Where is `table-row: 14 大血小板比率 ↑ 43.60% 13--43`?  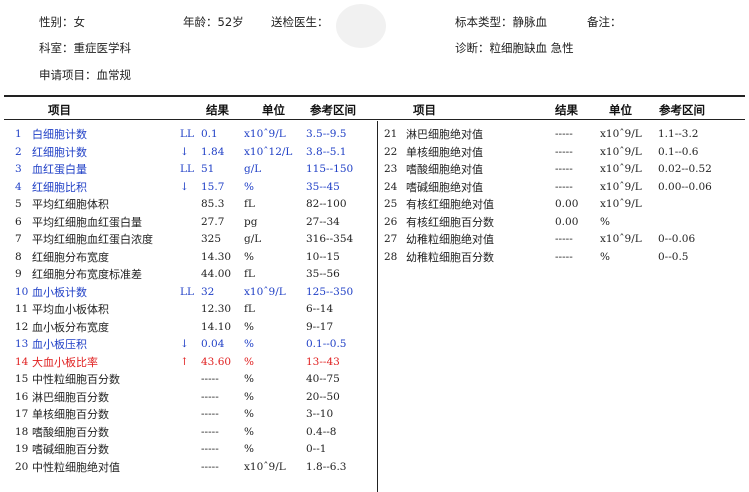
table-row: 14 大血小板比率 ↑ 43.60% 13--43 is located at coordinates (188, 362).